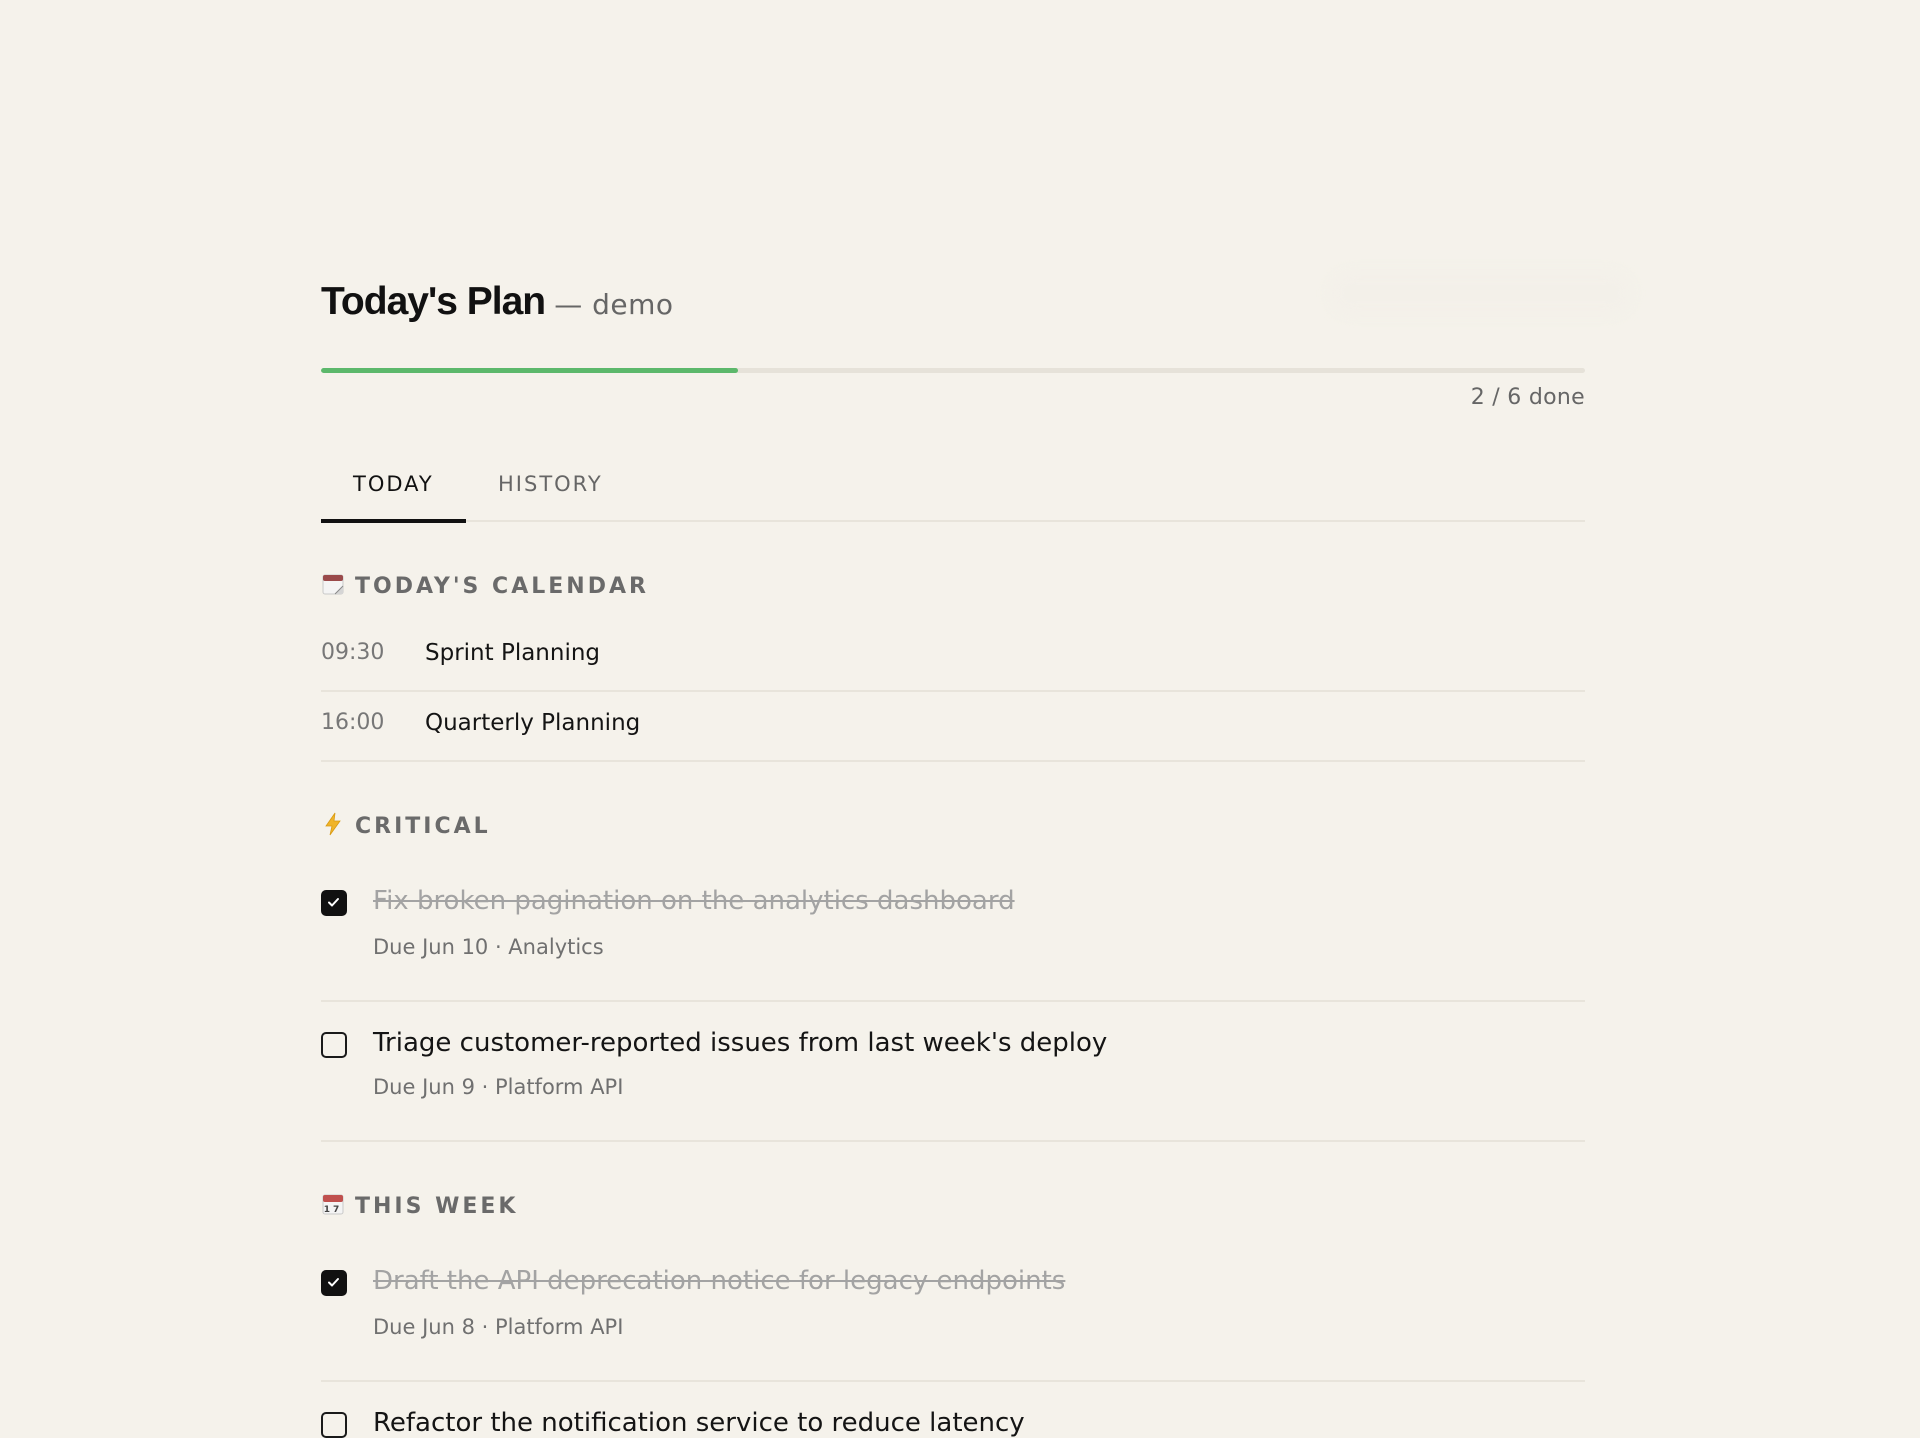  I want to click on page-title: Today's Plan, so click(433, 301).